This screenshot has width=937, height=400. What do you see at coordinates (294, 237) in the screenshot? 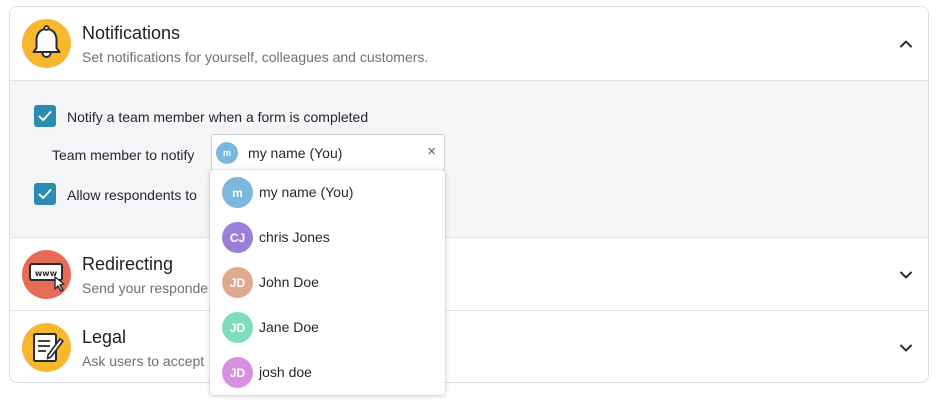
I see `option-label: chris Jones` at bounding box center [294, 237].